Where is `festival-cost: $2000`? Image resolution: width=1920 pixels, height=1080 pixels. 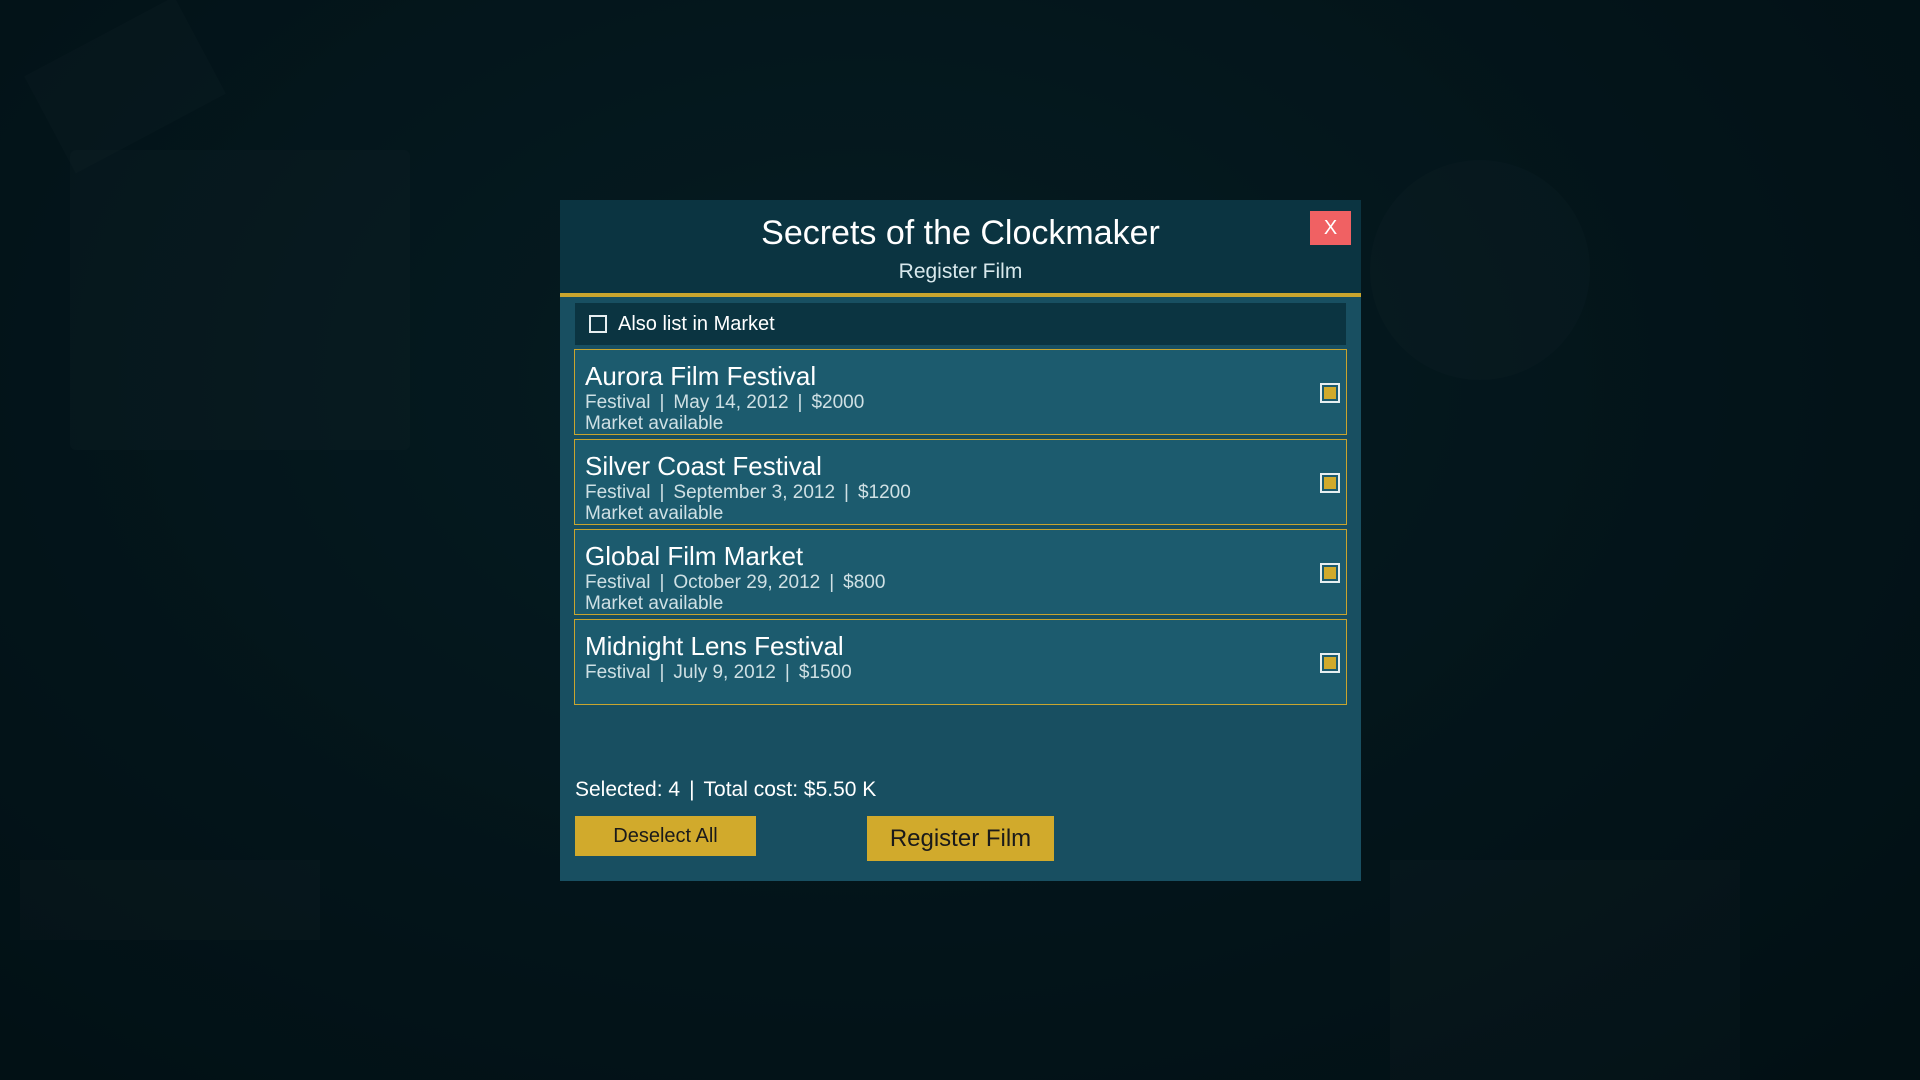 festival-cost: $2000 is located at coordinates (838, 402).